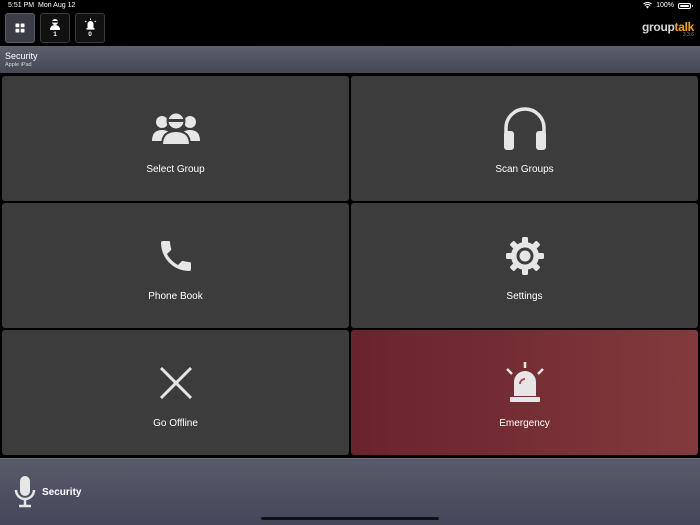 The height and width of the screenshot is (525, 700). Describe the element at coordinates (685, 5) in the screenshot. I see `battery-icon` at that location.